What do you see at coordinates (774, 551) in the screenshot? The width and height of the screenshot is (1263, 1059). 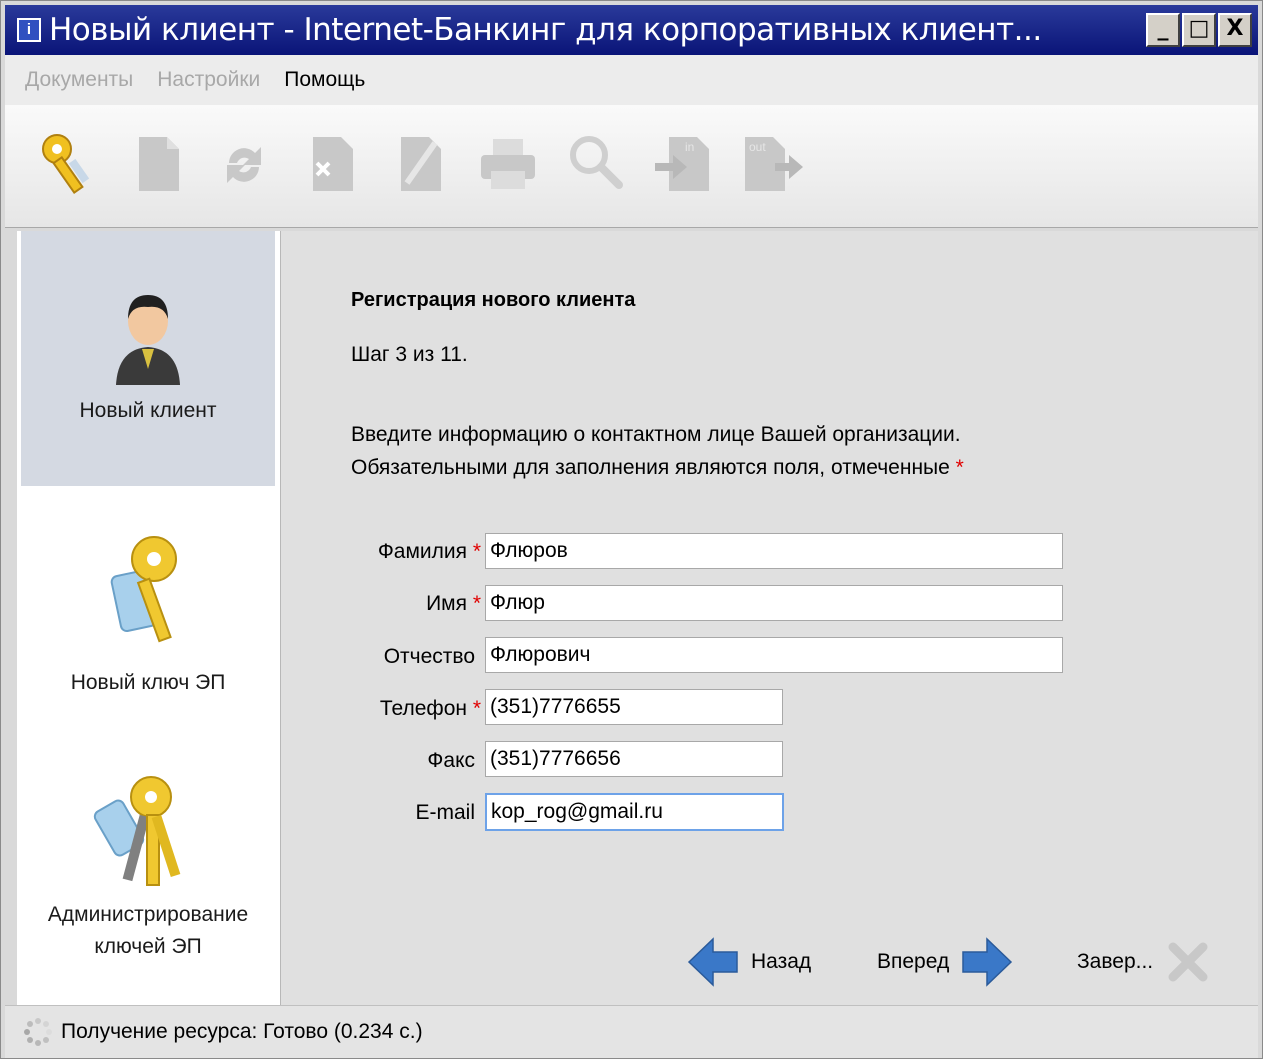 I see `surname-field` at bounding box center [774, 551].